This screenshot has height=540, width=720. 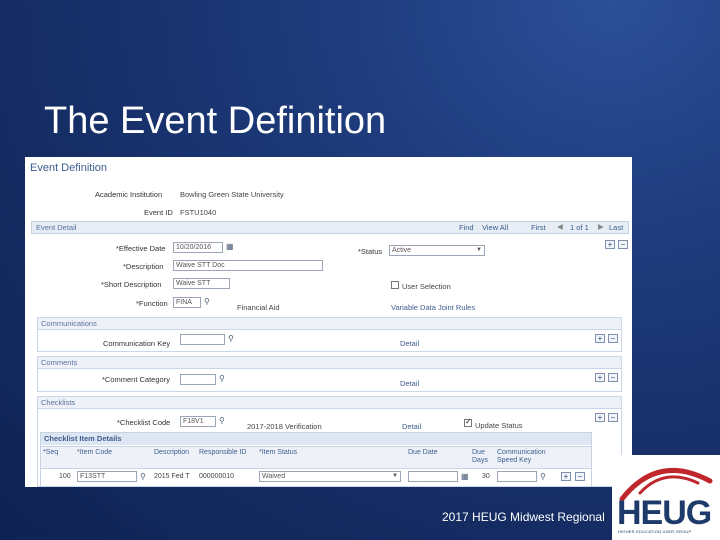 I want to click on user-selection-label: User Selection, so click(x=426, y=286).